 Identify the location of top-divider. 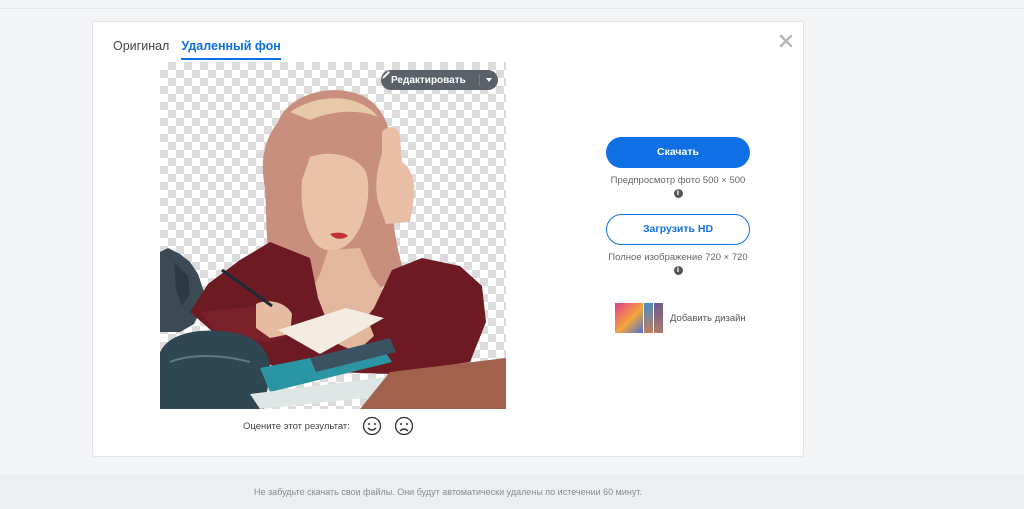
(512, 8).